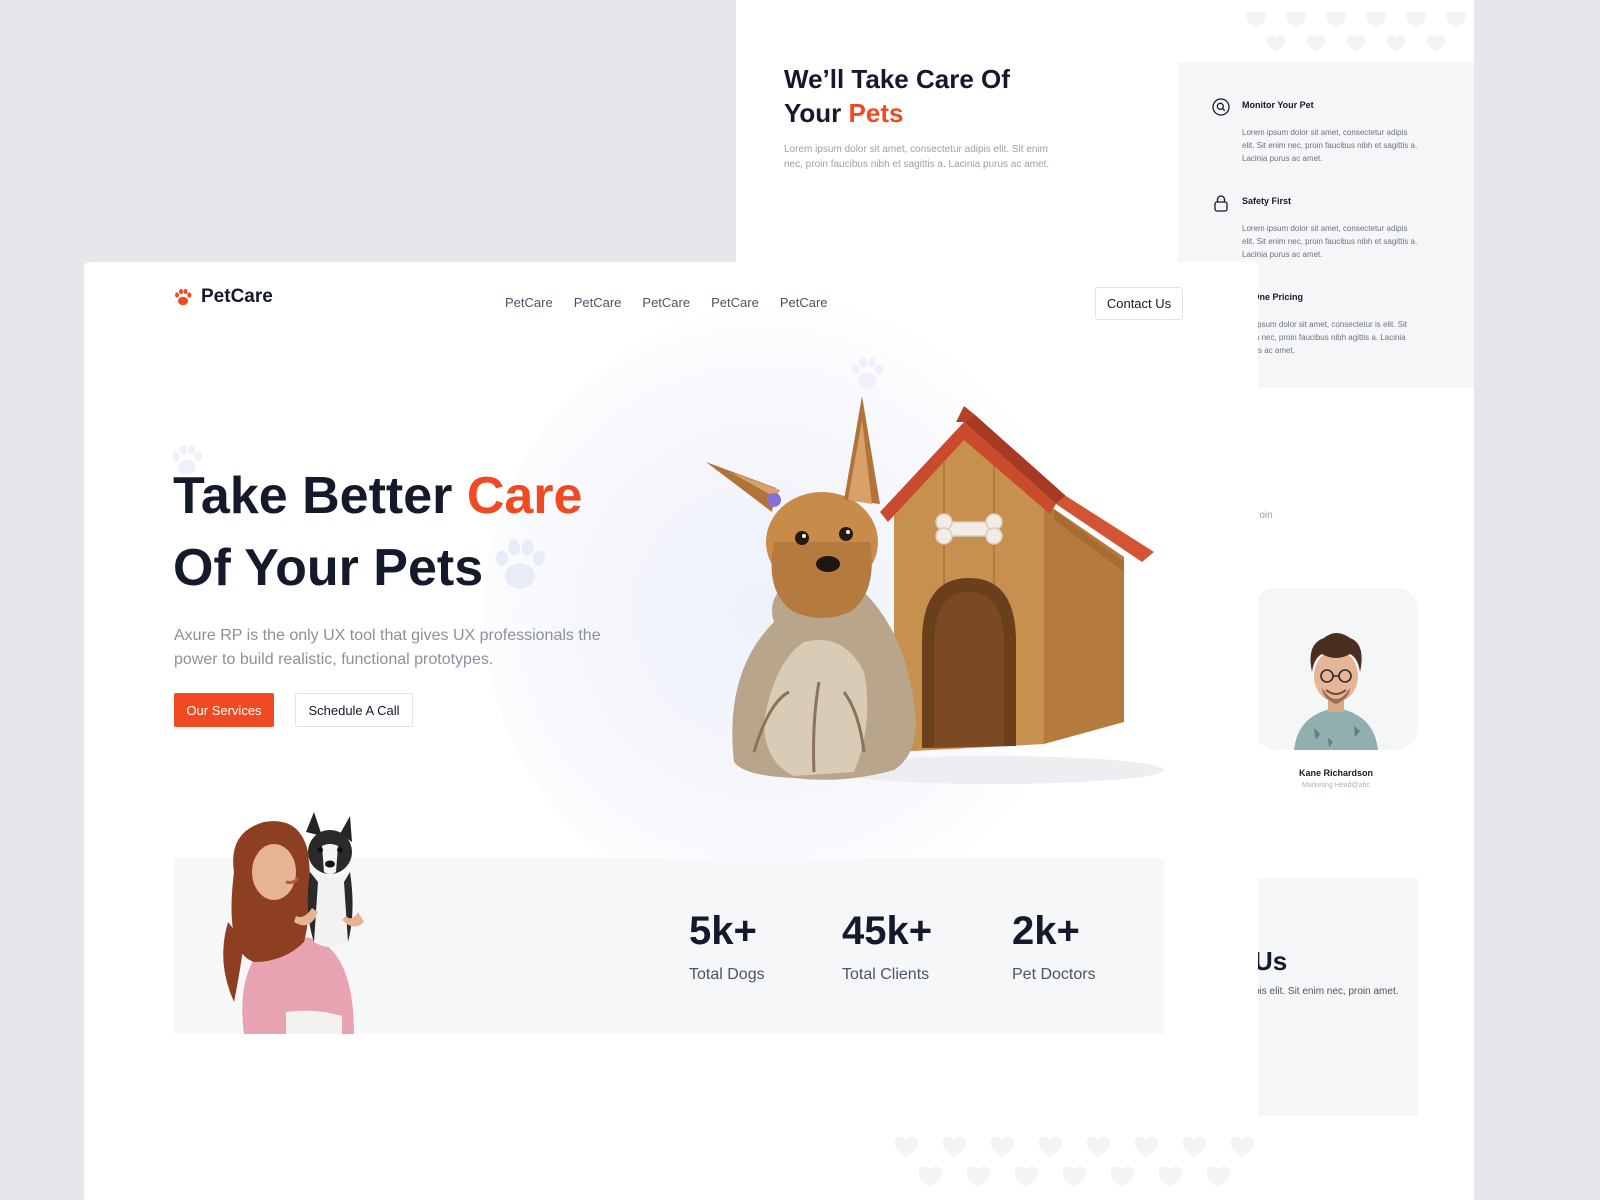  Describe the element at coordinates (377, 532) in the screenshot. I see `hero-title: Take Better Care Of Your Pets` at that location.